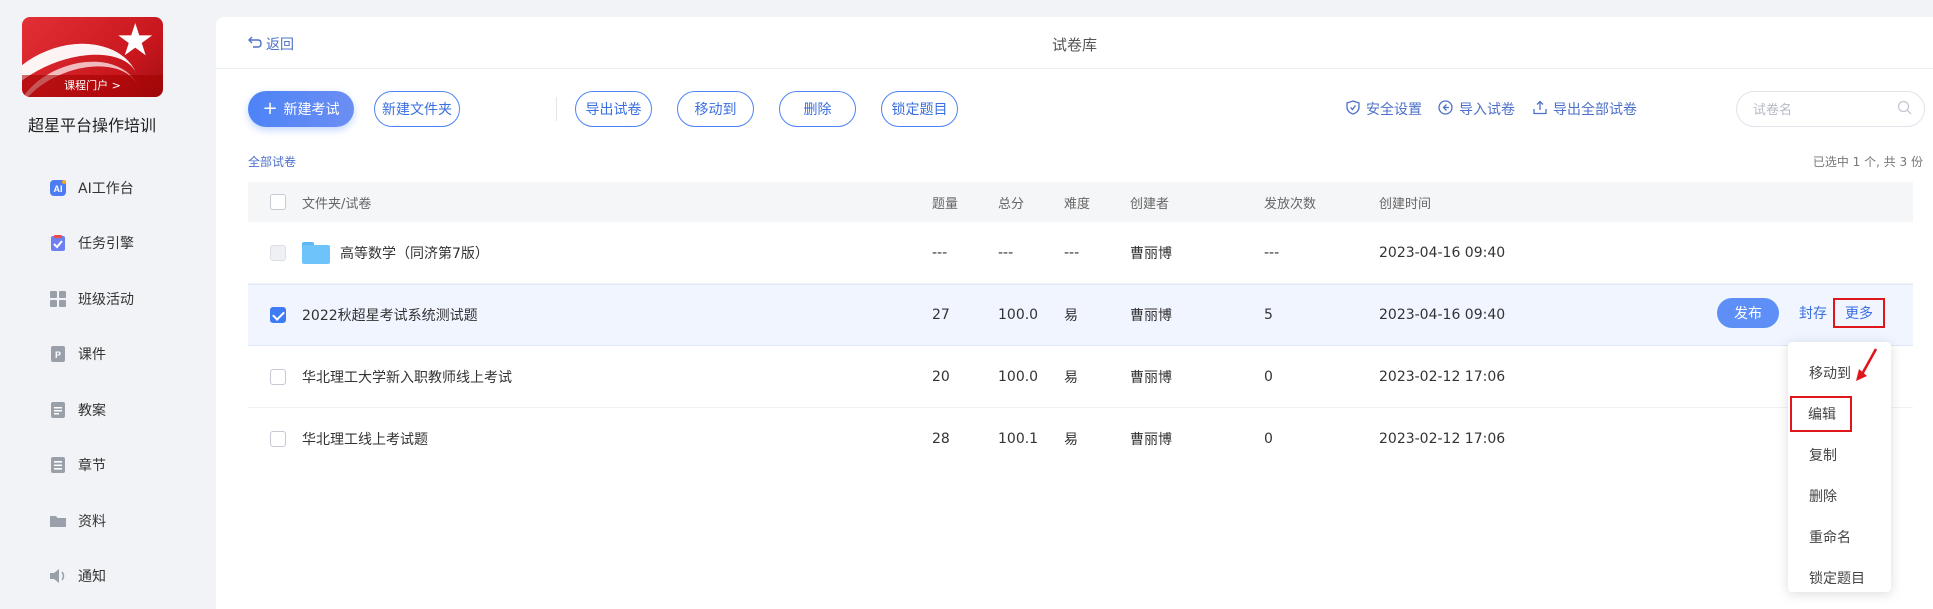 Image resolution: width=1933 pixels, height=609 pixels. I want to click on menu-item-label: 删除, so click(1823, 496).